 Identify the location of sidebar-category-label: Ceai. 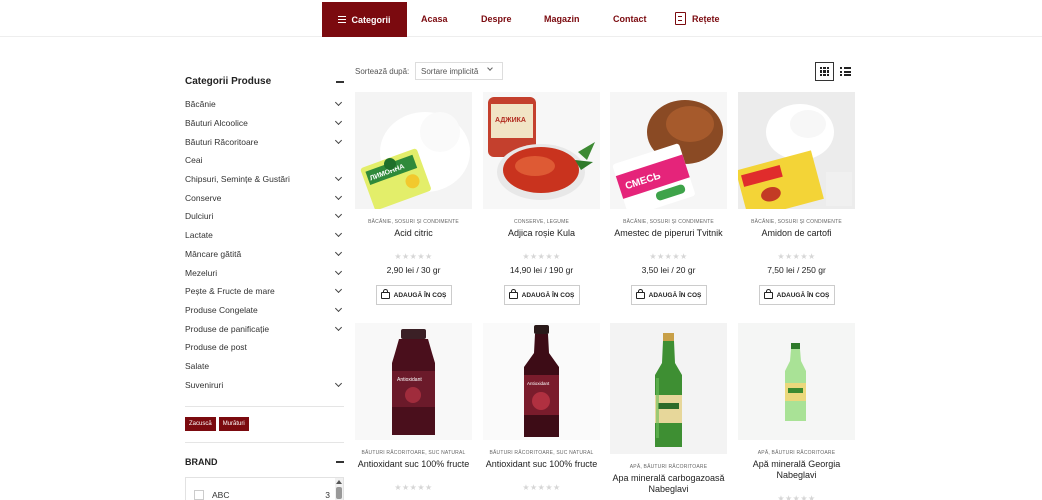
(193, 160).